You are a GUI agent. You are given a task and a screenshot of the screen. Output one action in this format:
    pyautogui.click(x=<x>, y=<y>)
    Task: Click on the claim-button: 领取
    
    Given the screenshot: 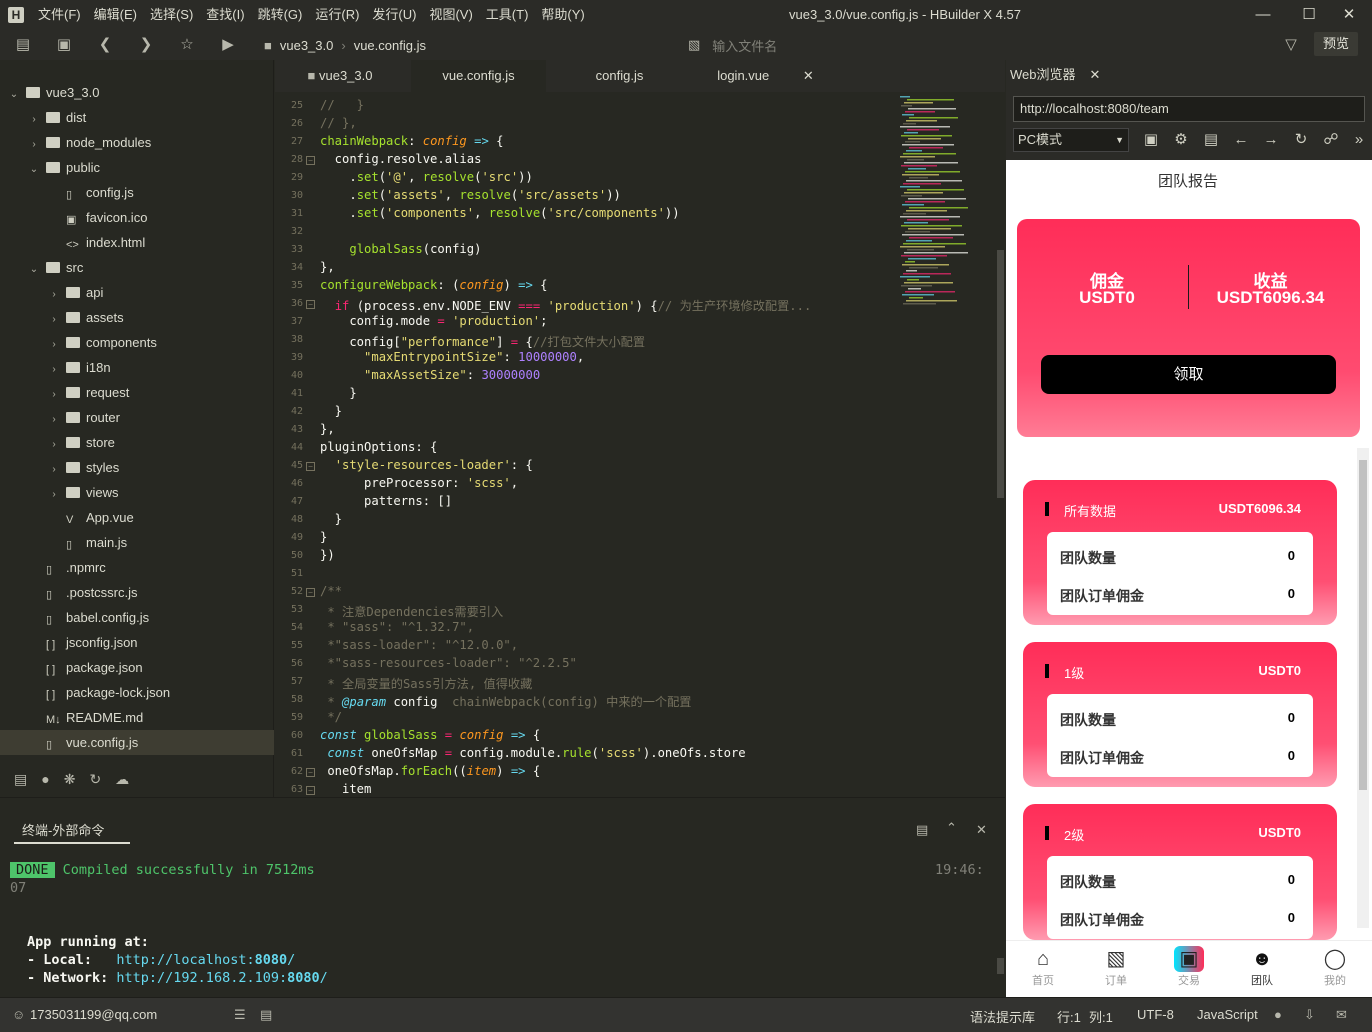 What is the action you would take?
    pyautogui.click(x=1188, y=374)
    